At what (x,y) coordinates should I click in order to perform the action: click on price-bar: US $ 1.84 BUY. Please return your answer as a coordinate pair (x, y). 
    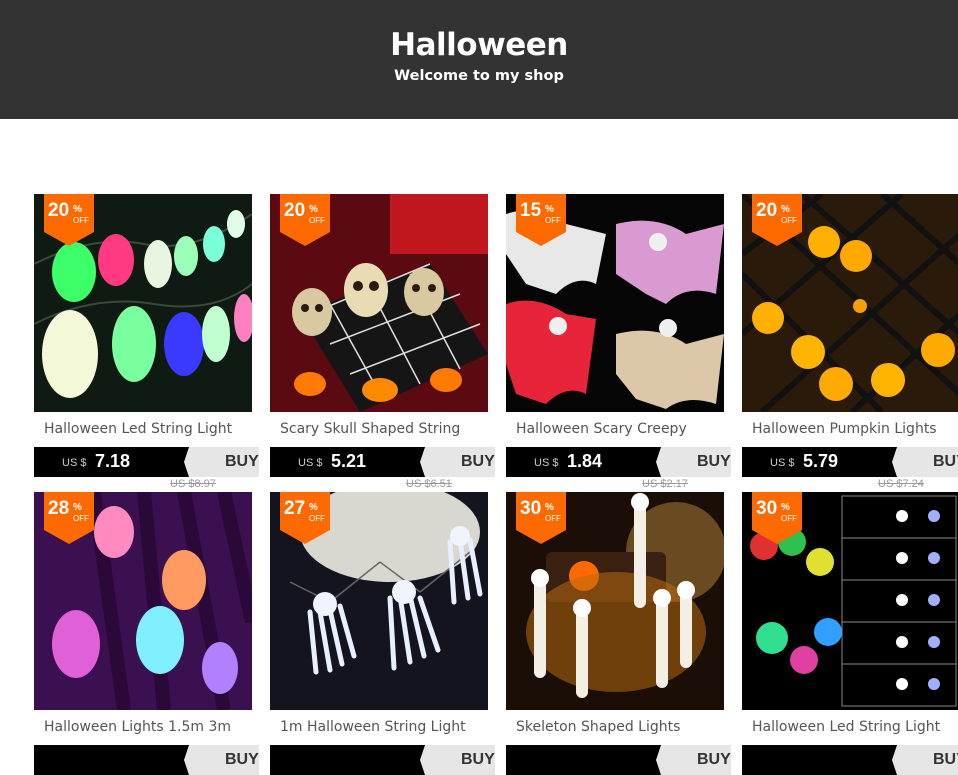
    Looking at the image, I should click on (618, 462).